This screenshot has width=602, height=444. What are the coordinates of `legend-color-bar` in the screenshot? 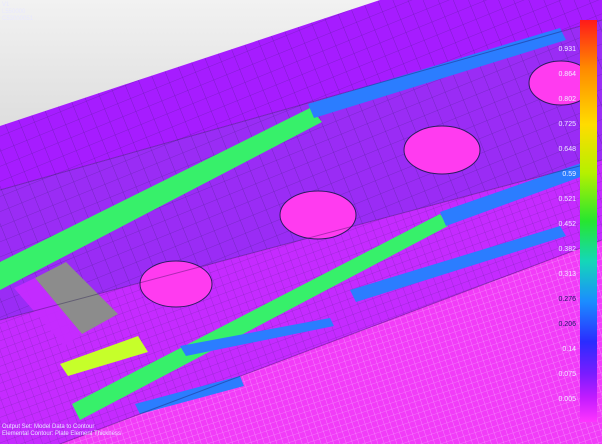 It's located at (588, 221).